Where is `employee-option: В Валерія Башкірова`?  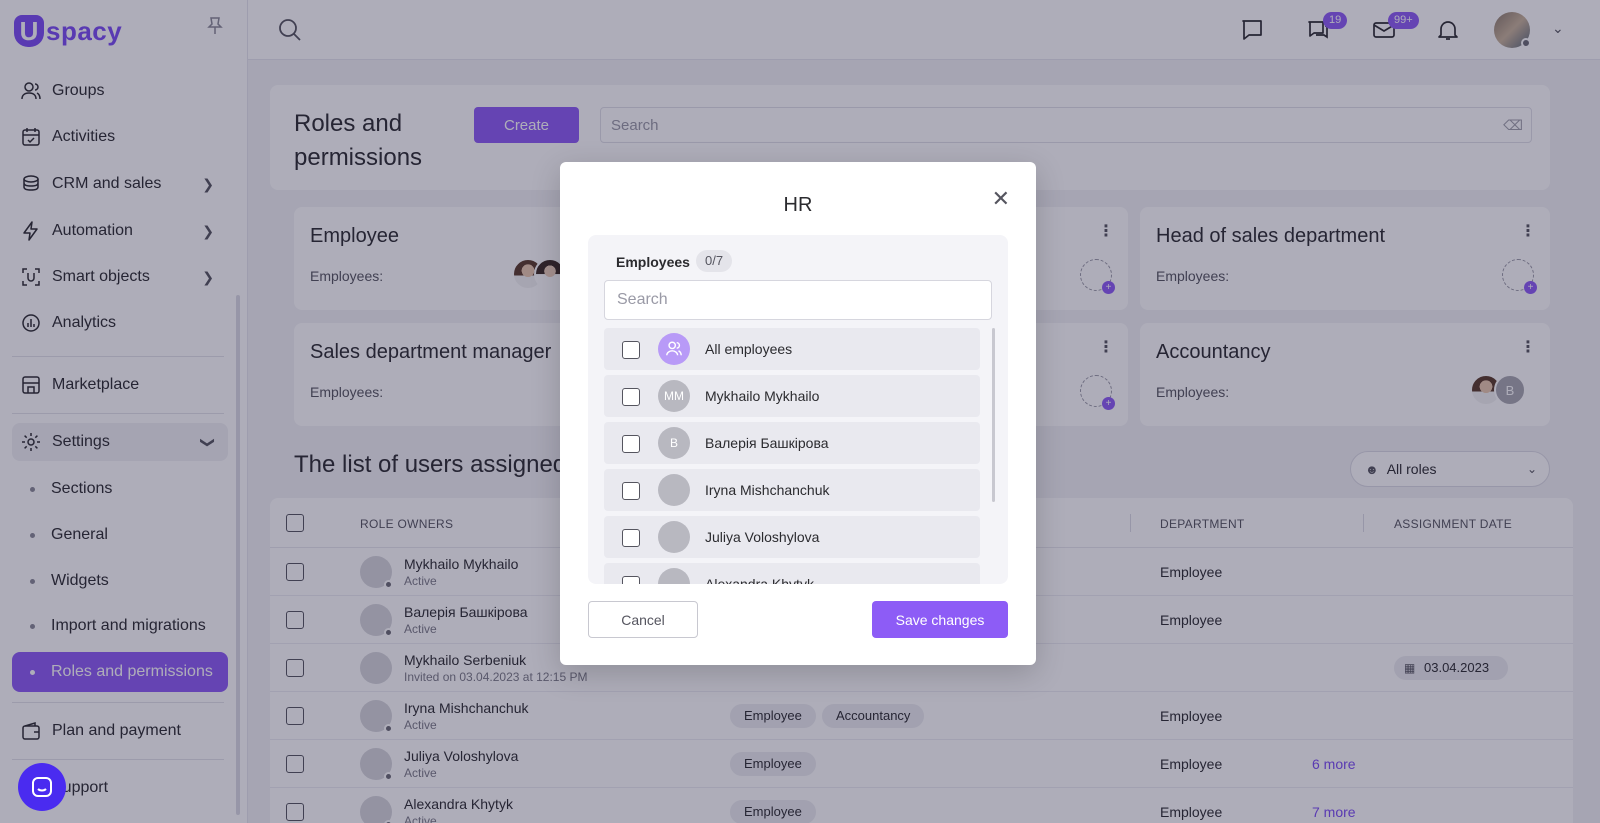 employee-option: В Валерія Башкірова is located at coordinates (792, 443).